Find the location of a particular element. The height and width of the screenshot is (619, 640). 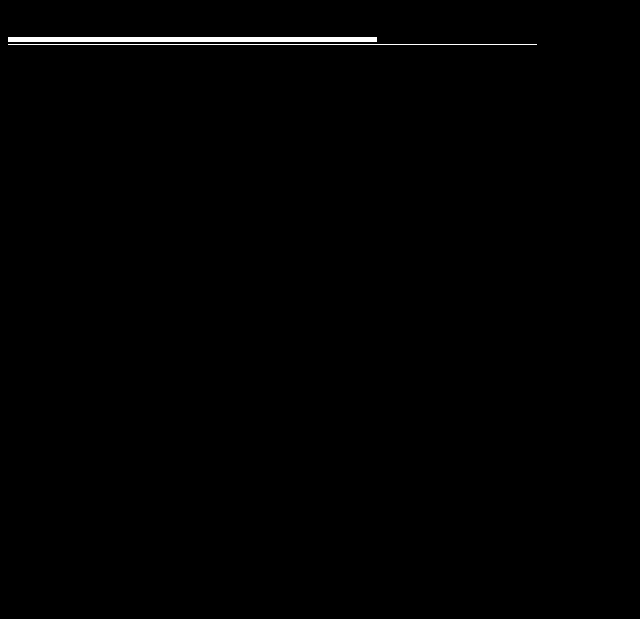

scale-legend is located at coordinates (449, 606).